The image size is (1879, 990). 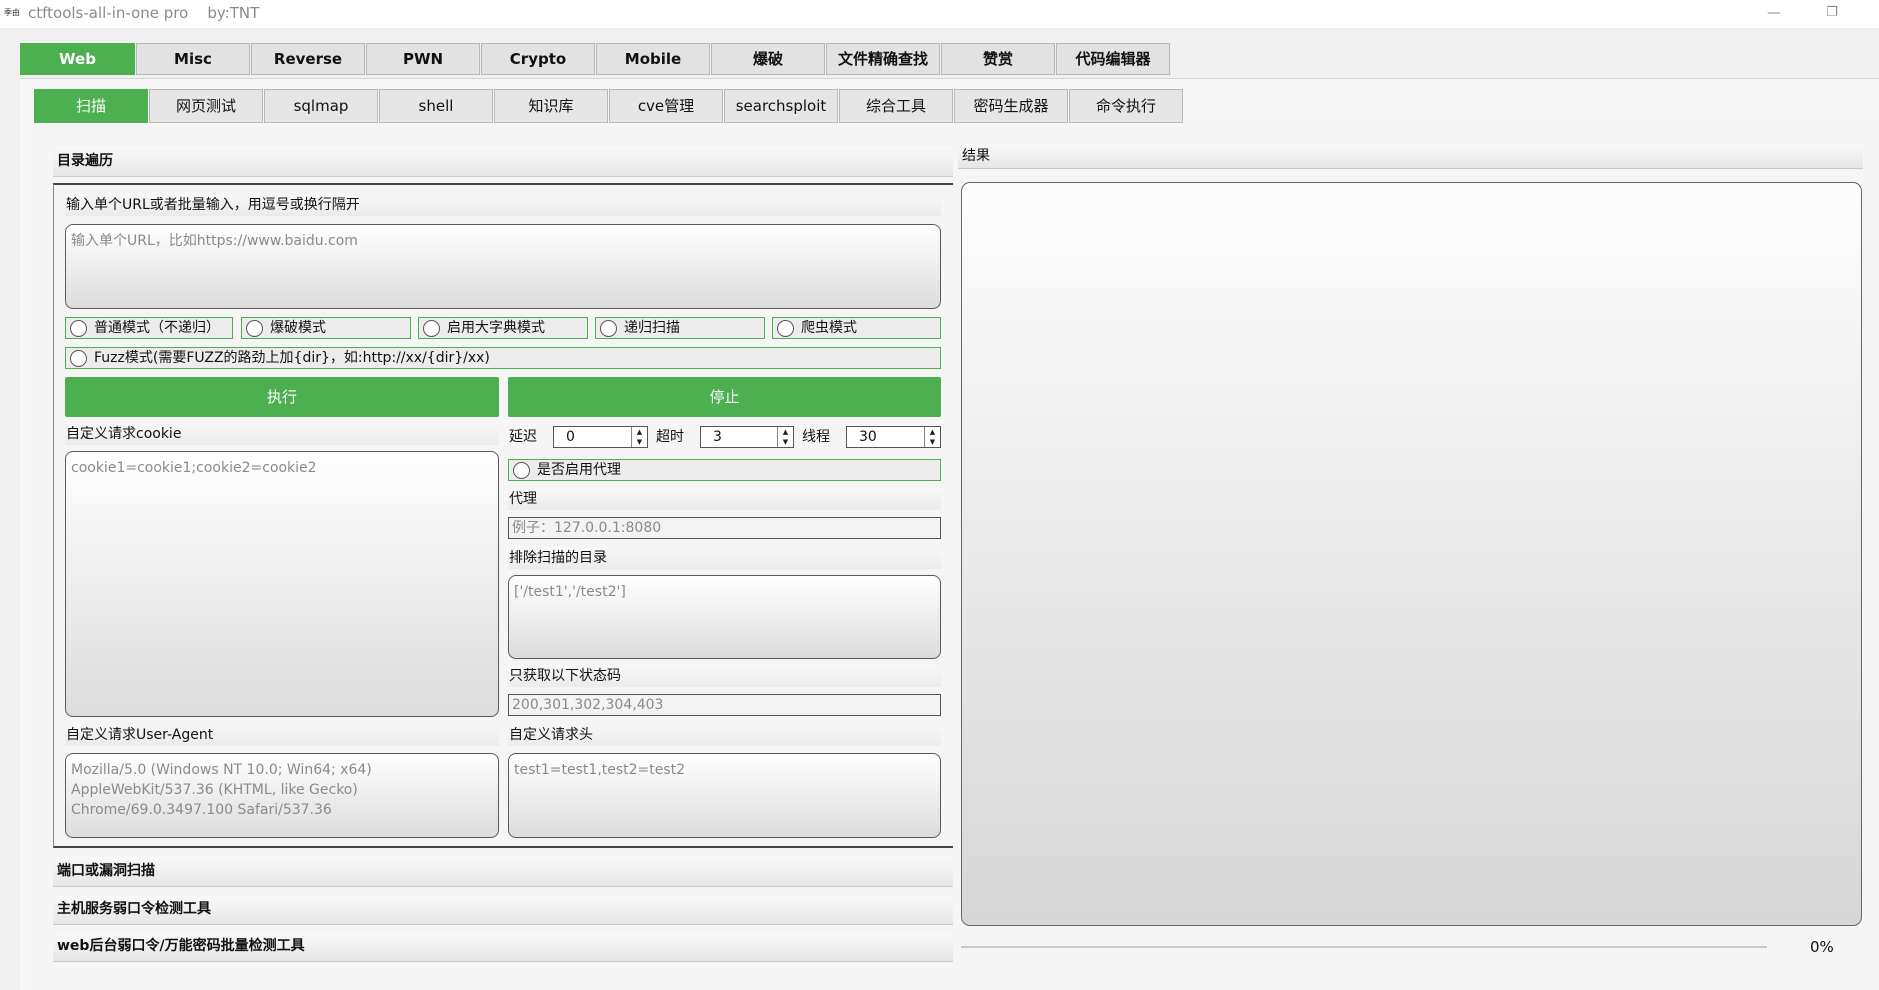 What do you see at coordinates (538, 59) in the screenshot?
I see `tab-crypto: Crypto` at bounding box center [538, 59].